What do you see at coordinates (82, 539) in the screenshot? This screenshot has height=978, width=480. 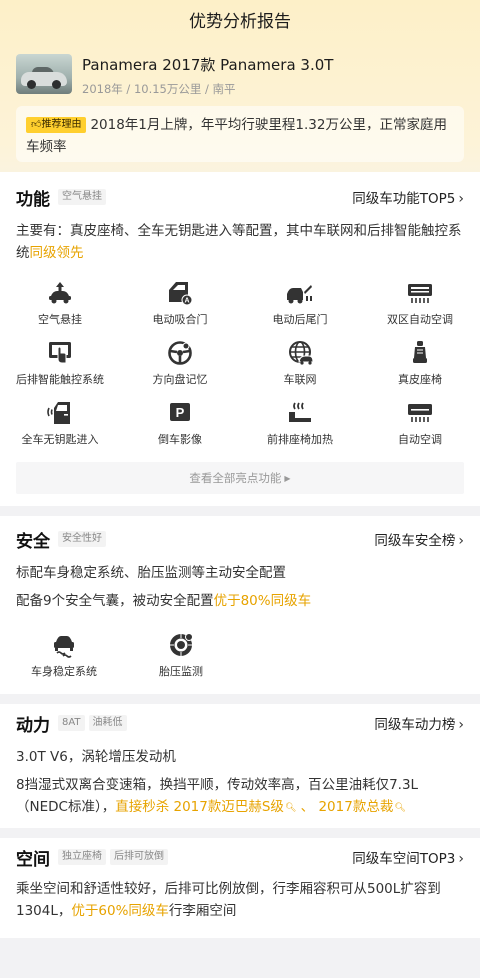 I see `safety-badge: 安全性好` at bounding box center [82, 539].